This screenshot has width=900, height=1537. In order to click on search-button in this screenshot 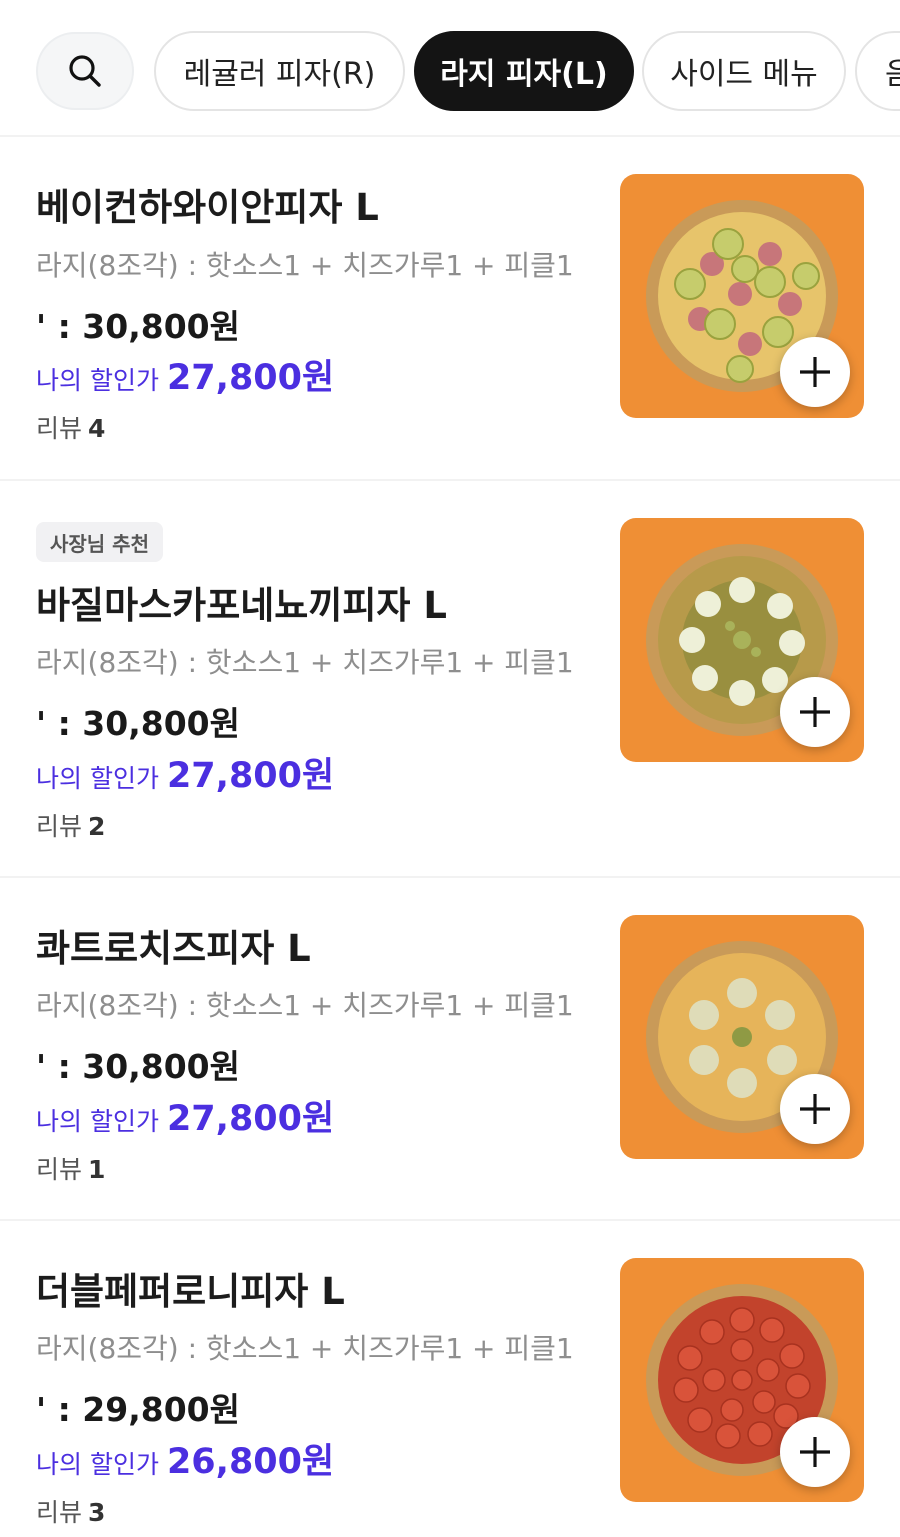, I will do `click(85, 71)`.